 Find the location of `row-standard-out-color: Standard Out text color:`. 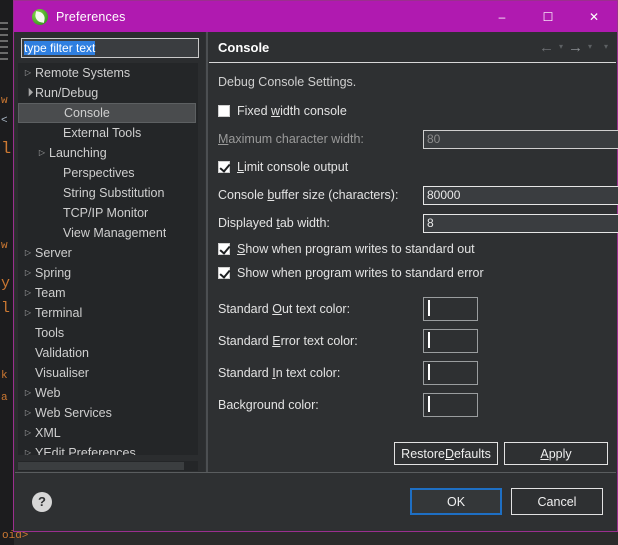

row-standard-out-color: Standard Out text color: is located at coordinates (412, 309).